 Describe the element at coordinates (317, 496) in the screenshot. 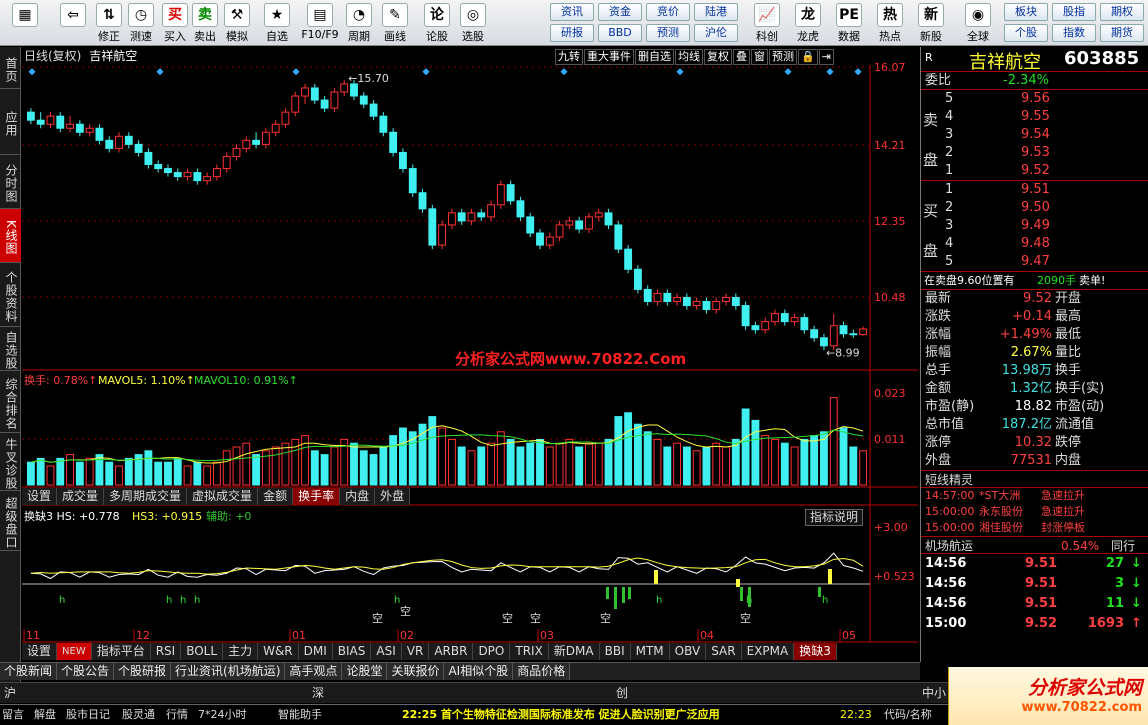

I see `volume-tab-5: 换手率` at that location.